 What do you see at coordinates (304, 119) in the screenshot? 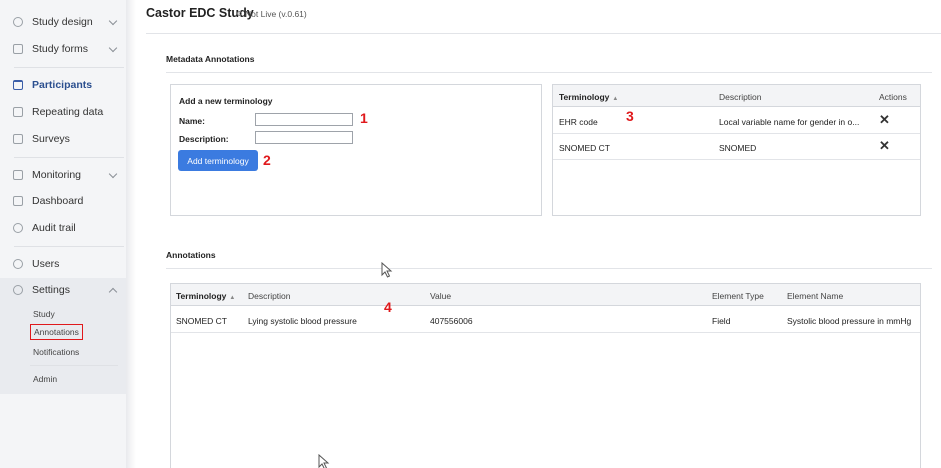
I see `name-input` at bounding box center [304, 119].